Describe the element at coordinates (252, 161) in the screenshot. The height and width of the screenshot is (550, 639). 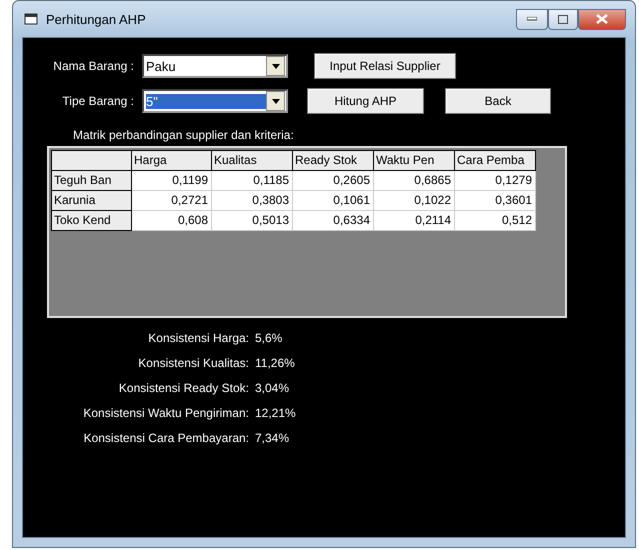
I see `column-header: Kualitas` at that location.